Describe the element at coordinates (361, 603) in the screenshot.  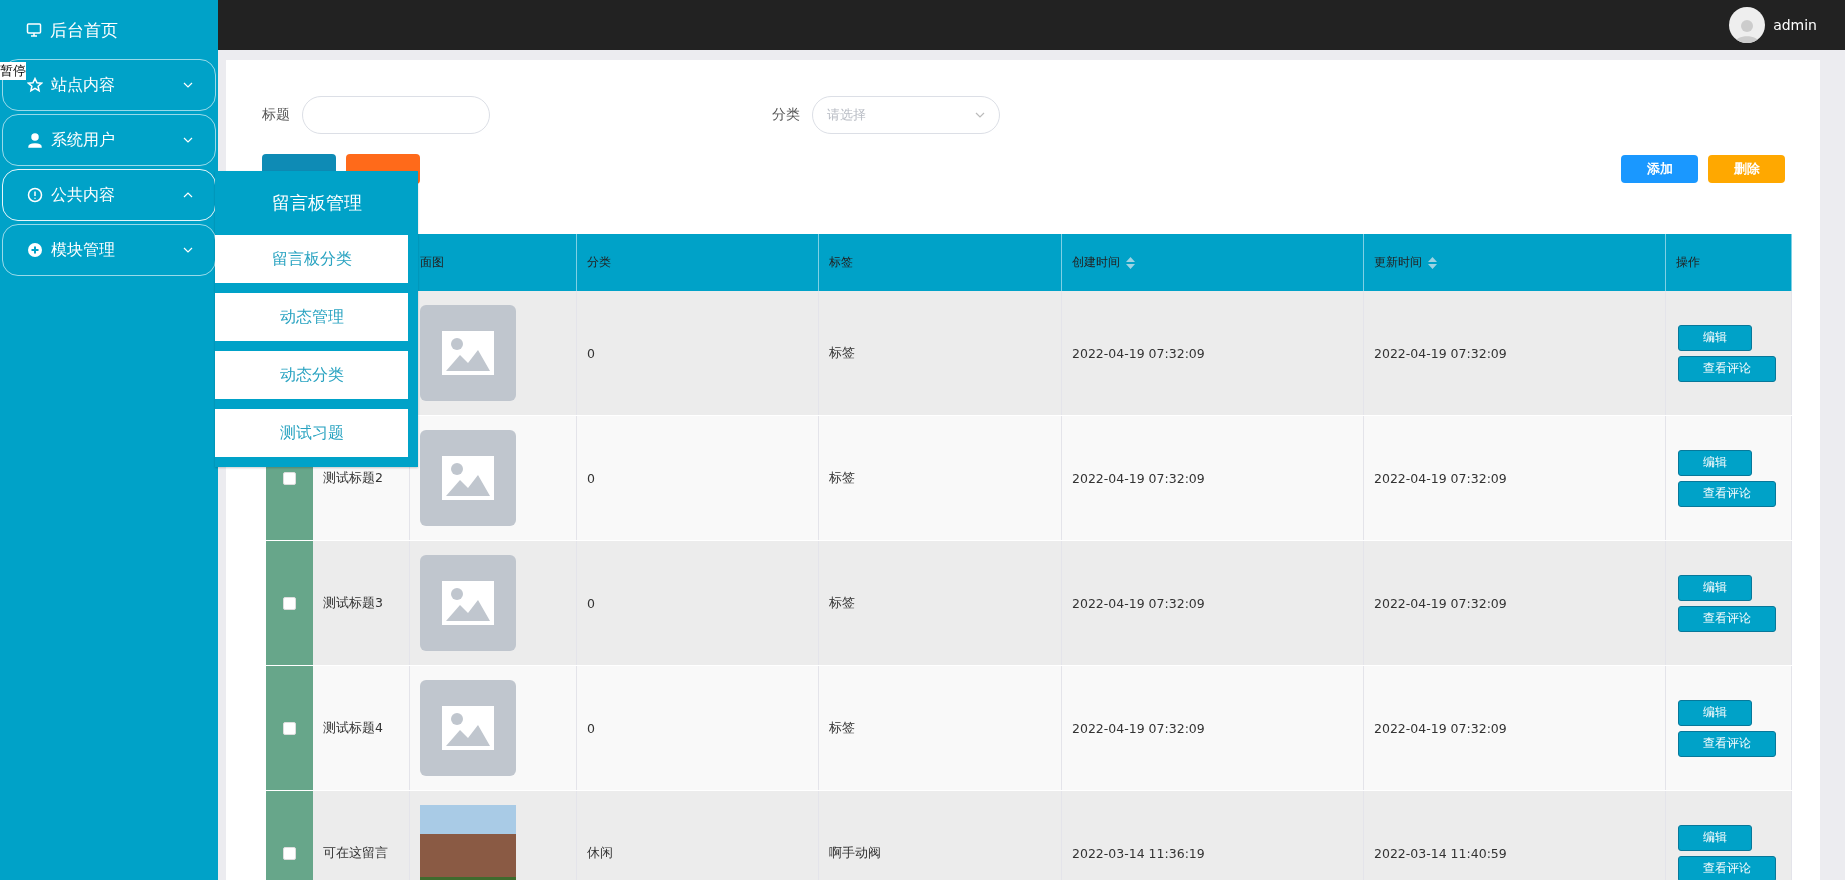
I see `table-cell: 测试标题3` at that location.